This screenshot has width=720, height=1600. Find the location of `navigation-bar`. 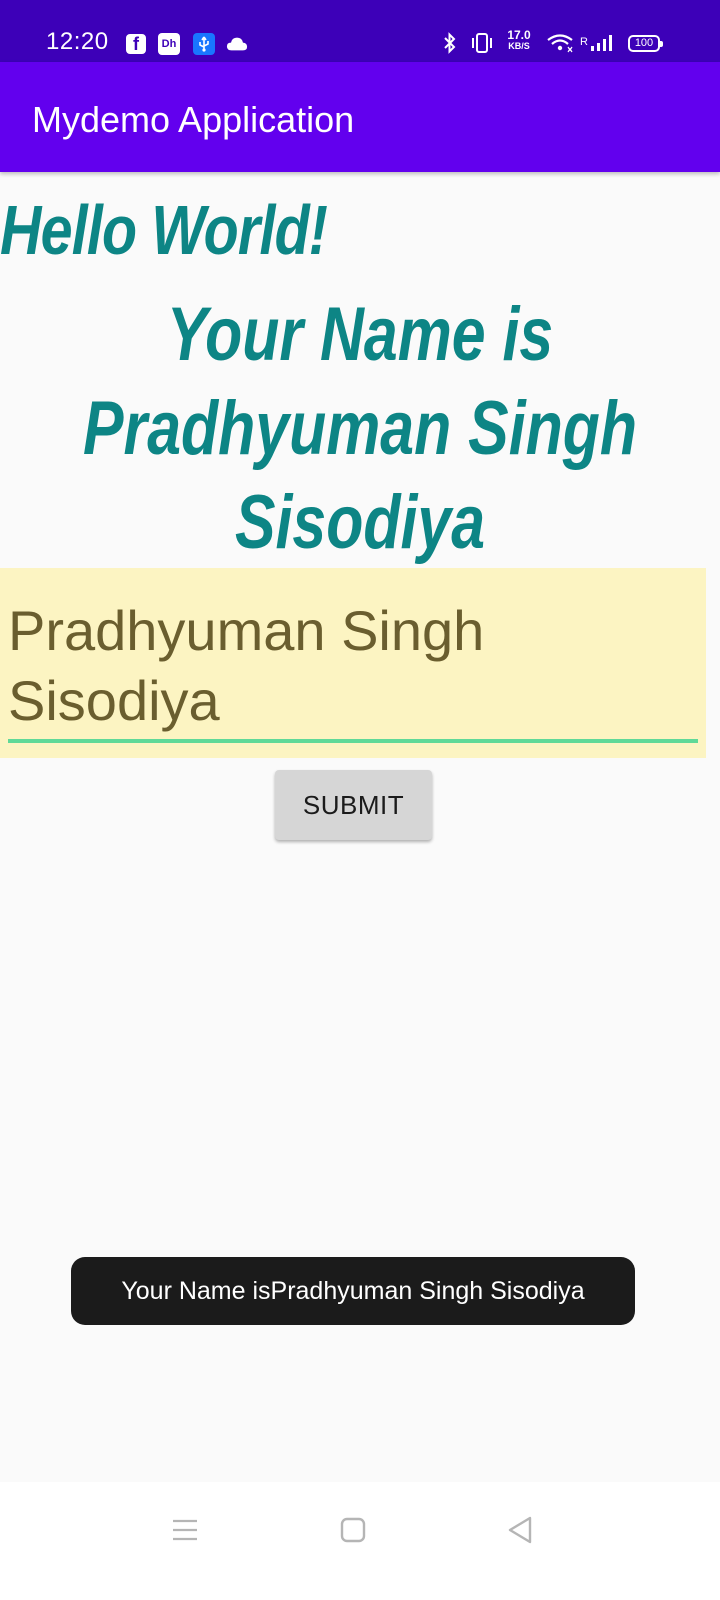

navigation-bar is located at coordinates (360, 1541).